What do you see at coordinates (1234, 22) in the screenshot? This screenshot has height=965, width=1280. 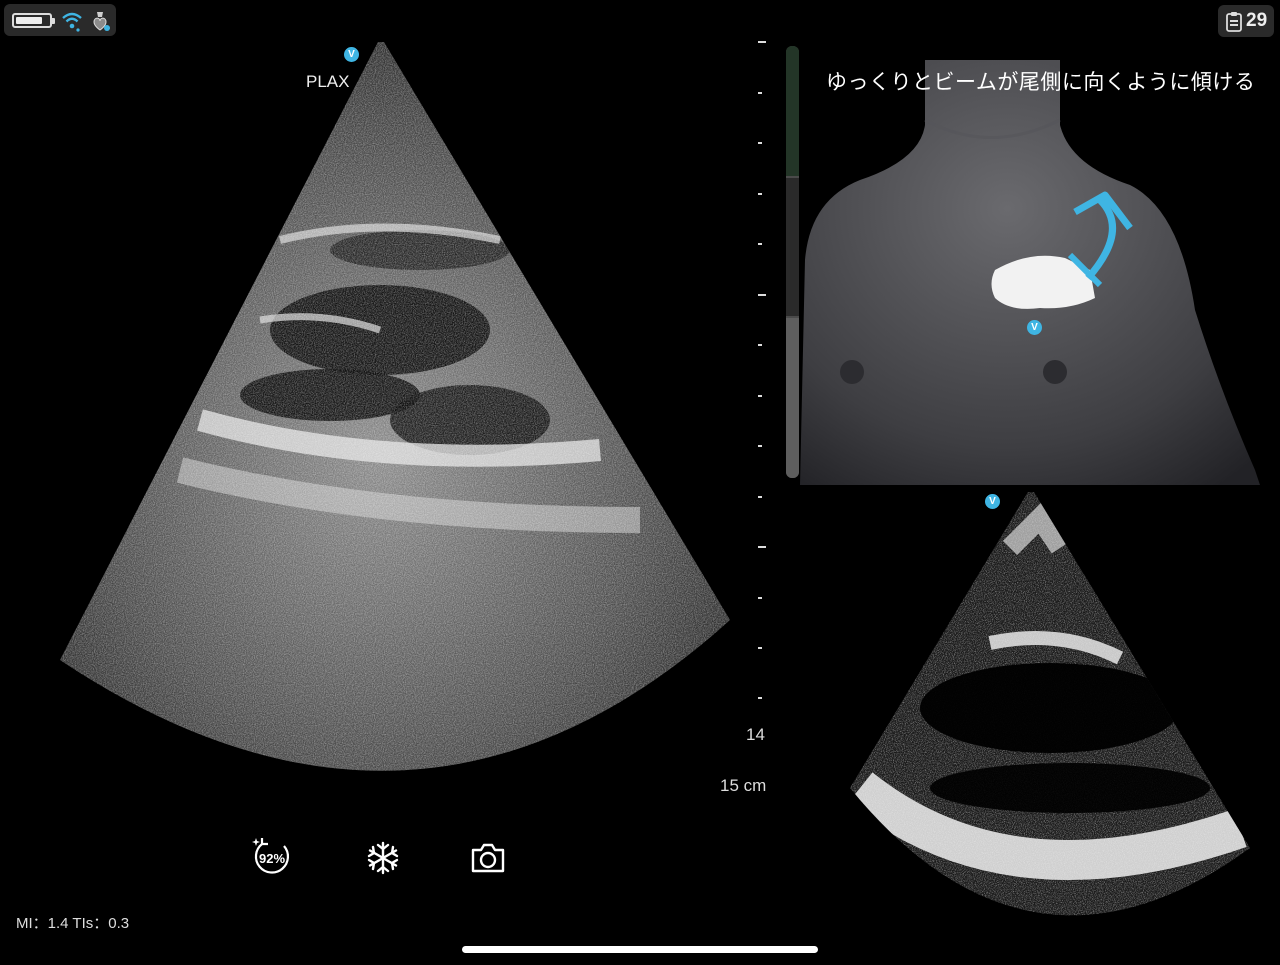 I see `clipboard-icon` at bounding box center [1234, 22].